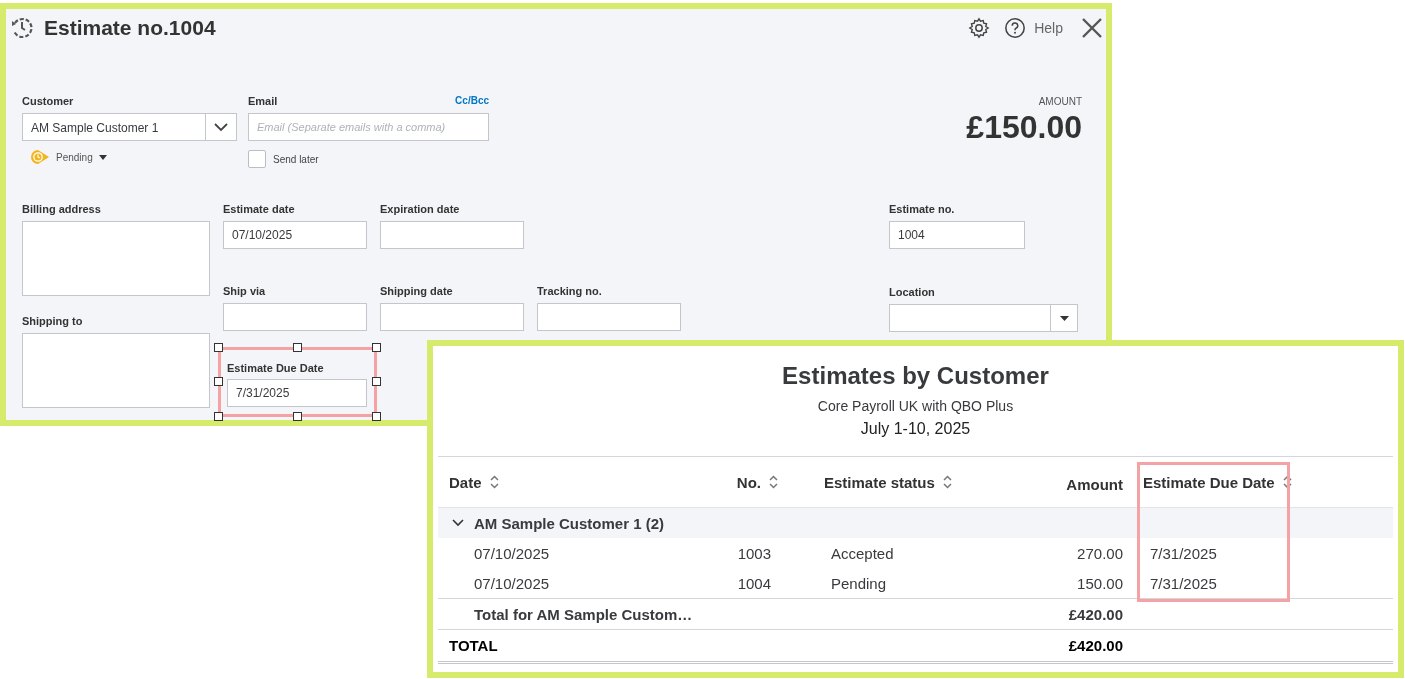 Image resolution: width=1405 pixels, height=679 pixels. What do you see at coordinates (420, 209) in the screenshot?
I see `field-label: Expiration date` at bounding box center [420, 209].